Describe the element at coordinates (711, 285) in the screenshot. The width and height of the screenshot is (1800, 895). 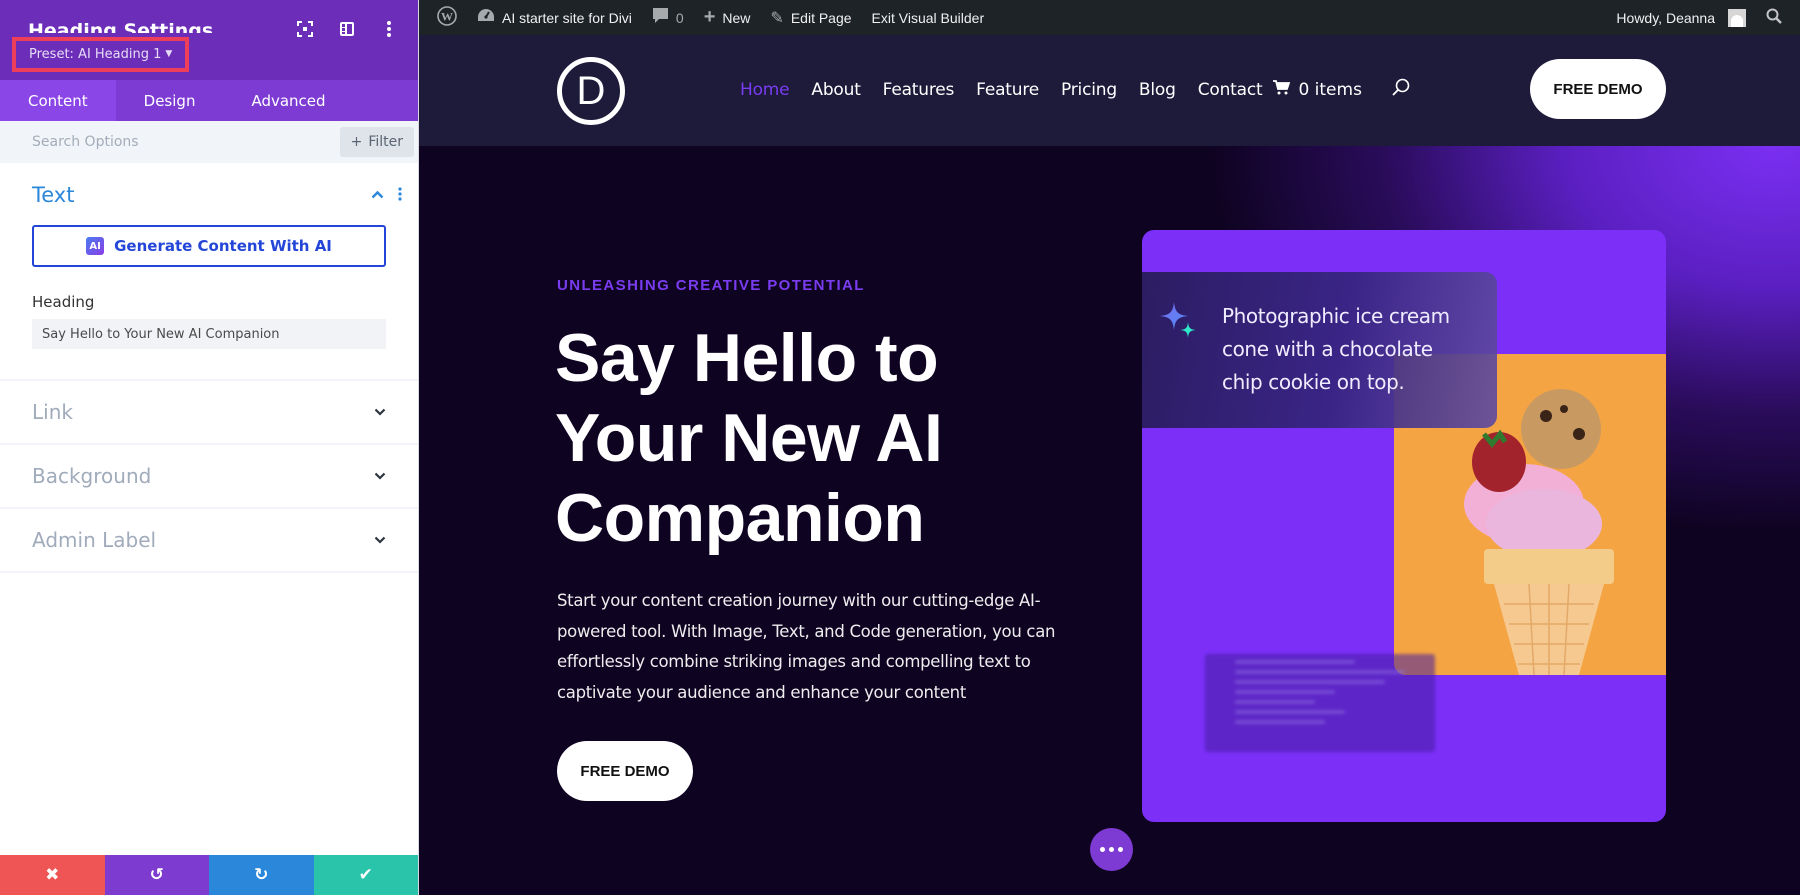
I see `hero-eyebrow: UNLEASHING CREATIVE POTENTIAL` at that location.